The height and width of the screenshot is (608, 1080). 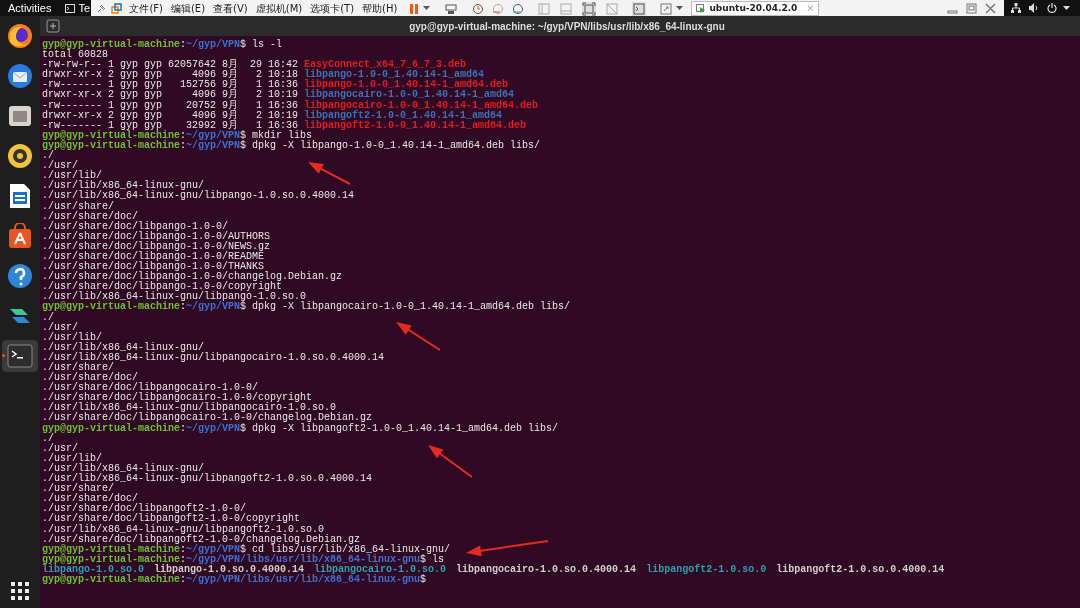 What do you see at coordinates (177, 398) in the screenshot?
I see `terminal-line: ./usr/share/doc/libpangocairo-1.0-0/copyright` at bounding box center [177, 398].